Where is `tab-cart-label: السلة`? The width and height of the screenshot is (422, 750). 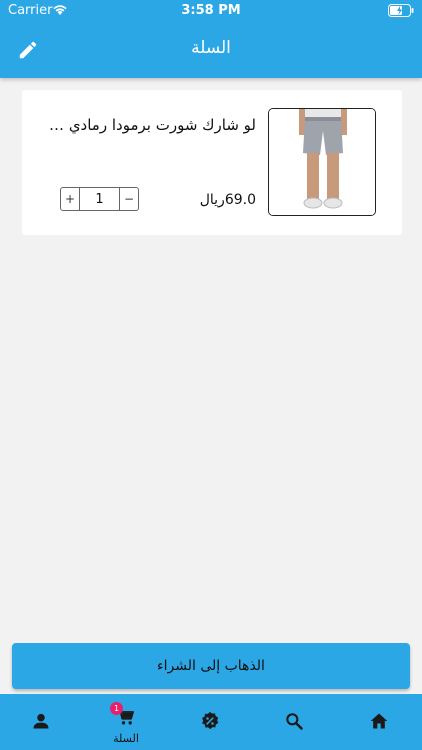 tab-cart-label: السلة is located at coordinates (126, 738).